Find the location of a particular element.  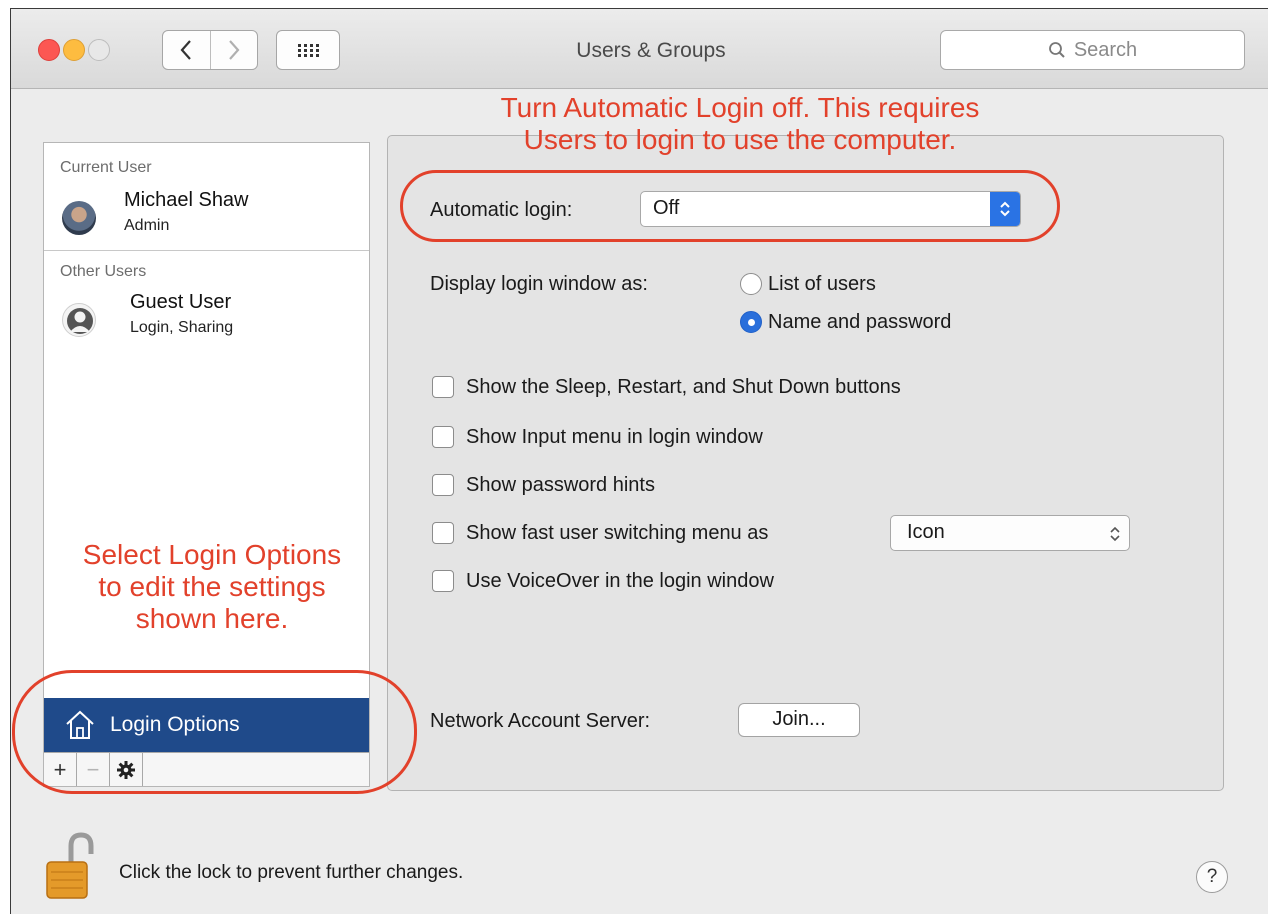

checkbox-password-hints-label: Show password hints is located at coordinates (560, 485).